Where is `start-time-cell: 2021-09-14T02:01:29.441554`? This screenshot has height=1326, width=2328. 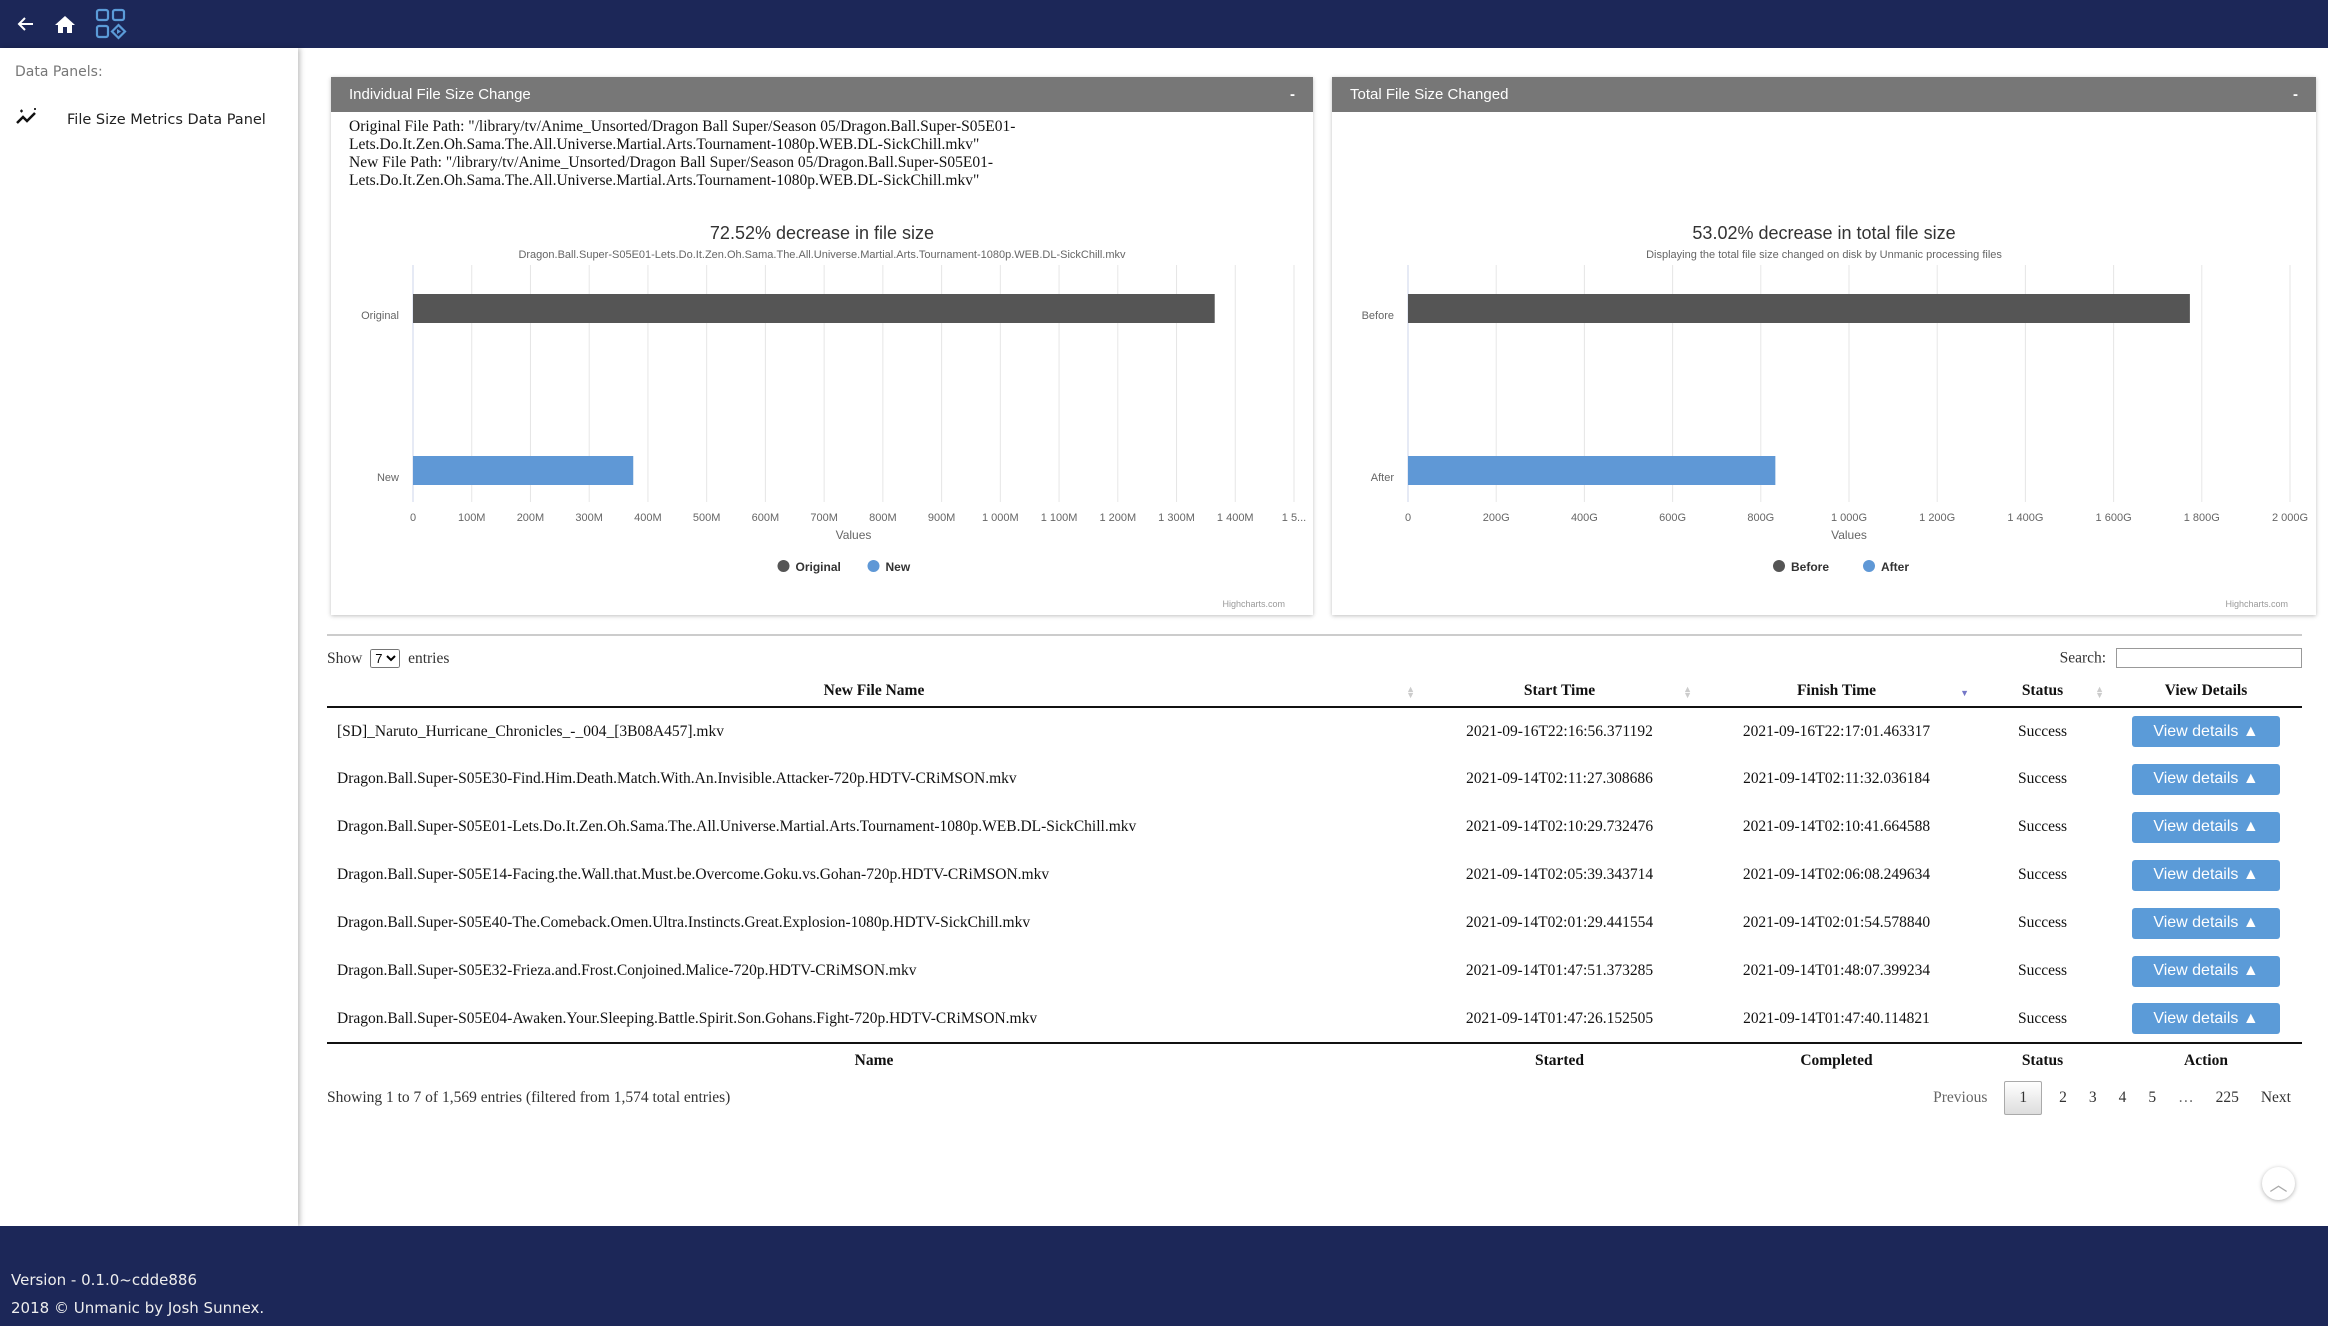
start-time-cell: 2021-09-14T02:01:29.441554 is located at coordinates (1559, 922).